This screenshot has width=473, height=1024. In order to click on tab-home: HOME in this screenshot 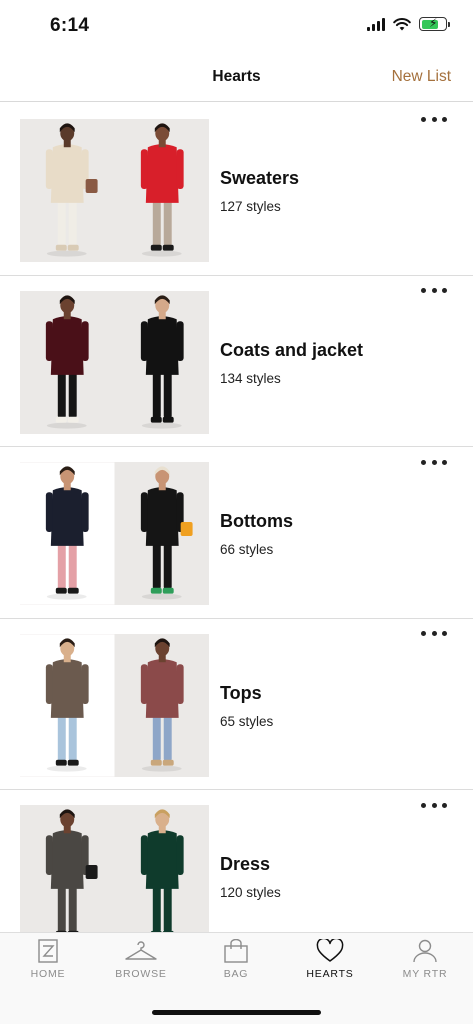, I will do `click(48, 959)`.